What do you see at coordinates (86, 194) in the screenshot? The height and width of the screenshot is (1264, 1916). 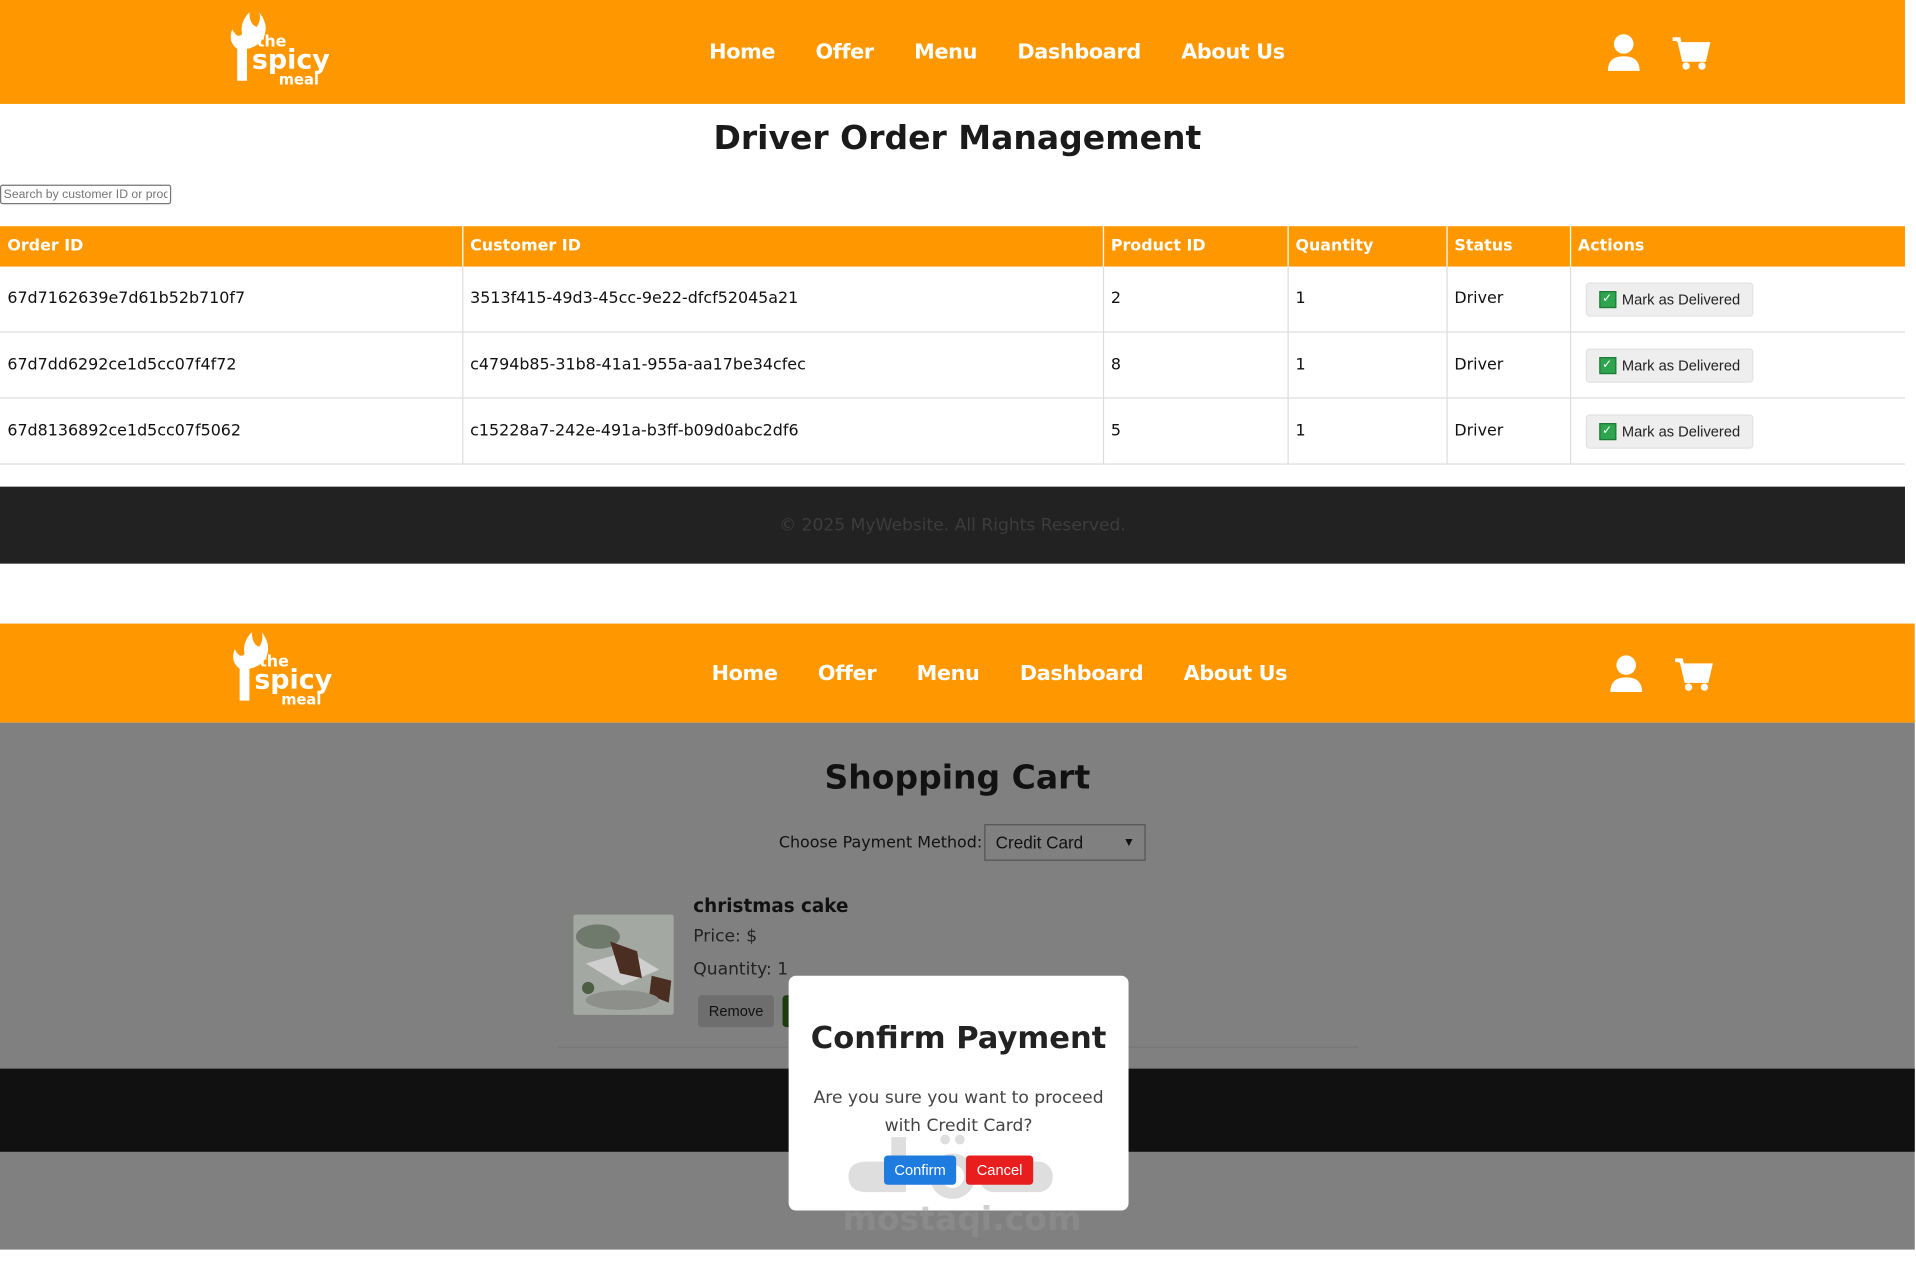 I see `search-input` at bounding box center [86, 194].